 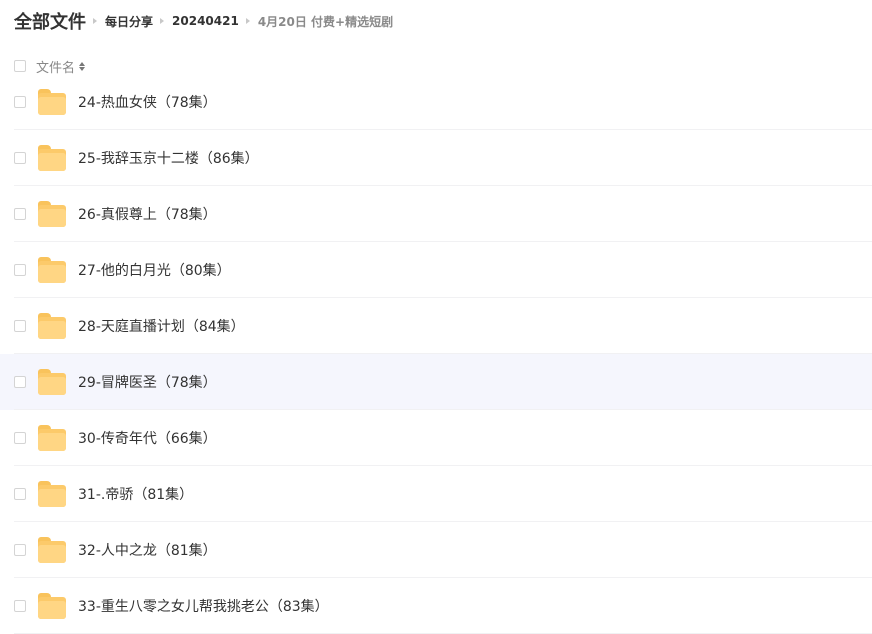 I want to click on file-row: 26-真假尊上（78集）, so click(x=436, y=214).